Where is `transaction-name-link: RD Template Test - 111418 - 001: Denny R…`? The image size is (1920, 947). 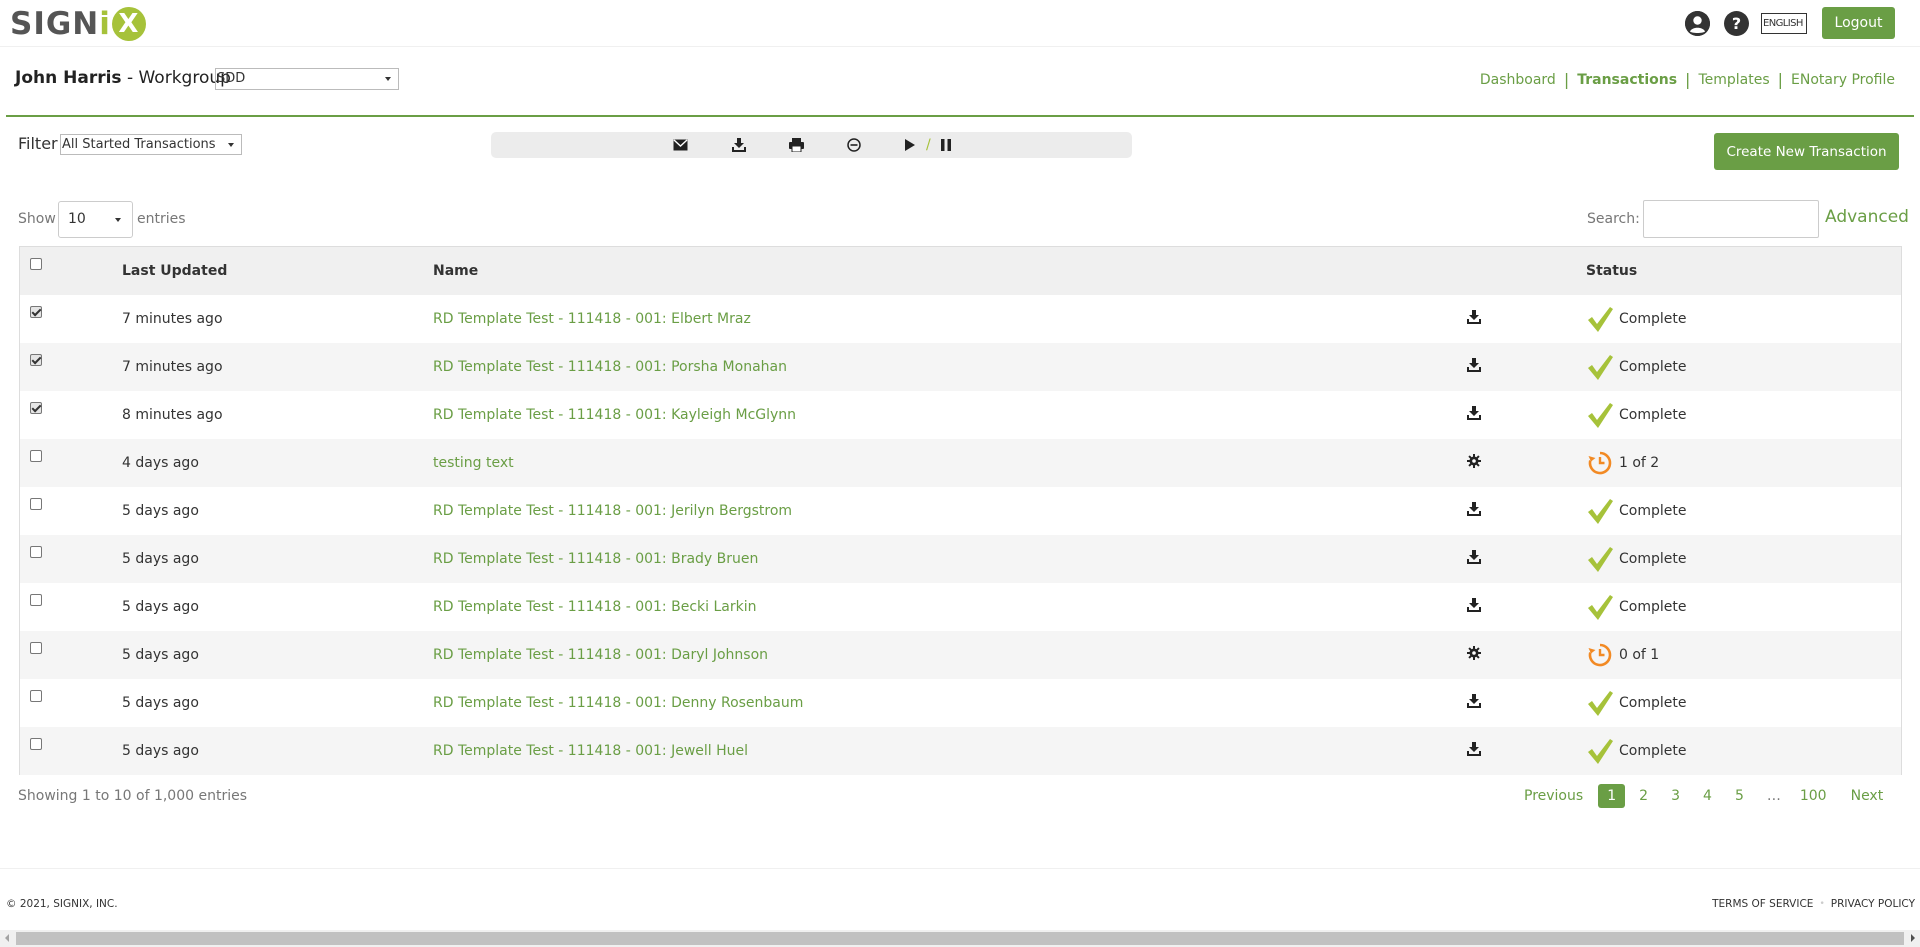 transaction-name-link: RD Template Test - 111418 - 001: Denny R… is located at coordinates (618, 703).